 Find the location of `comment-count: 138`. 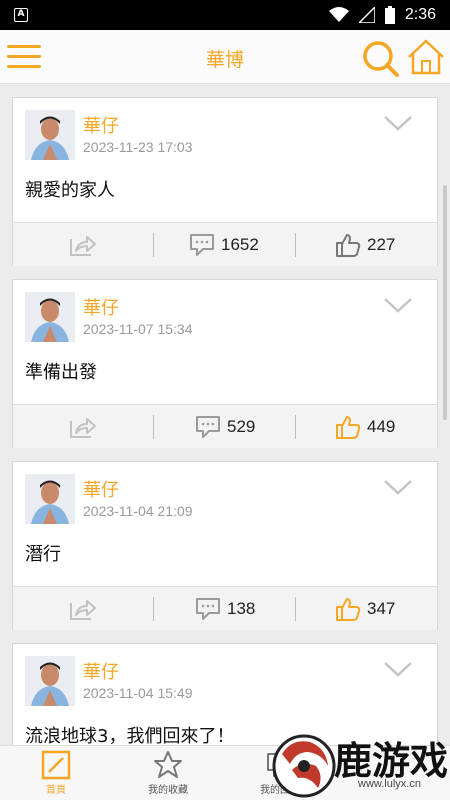

comment-count: 138 is located at coordinates (241, 608).